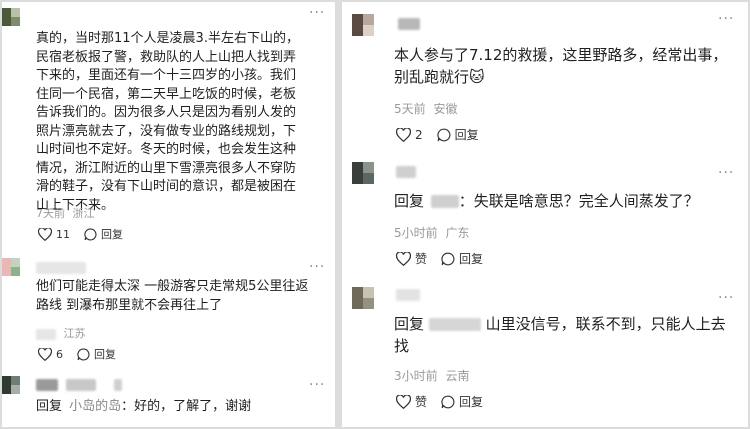 This screenshot has width=750, height=429. Describe the element at coordinates (416, 233) in the screenshot. I see `comment-time: 5小时前` at that location.